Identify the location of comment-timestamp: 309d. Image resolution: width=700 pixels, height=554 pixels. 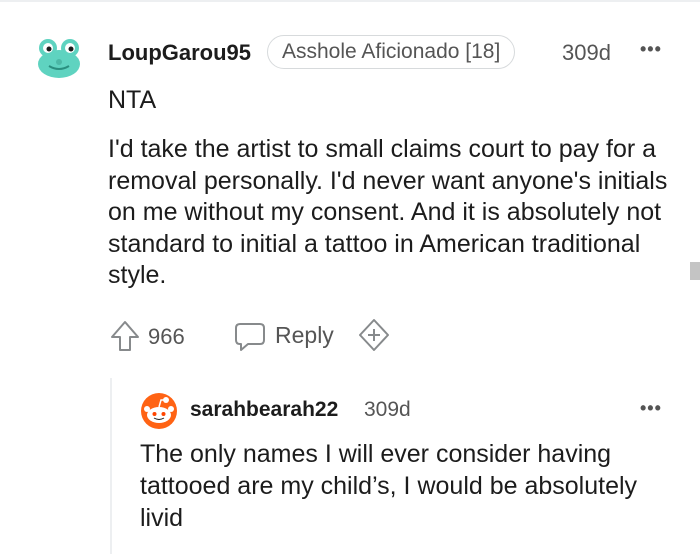
(586, 52).